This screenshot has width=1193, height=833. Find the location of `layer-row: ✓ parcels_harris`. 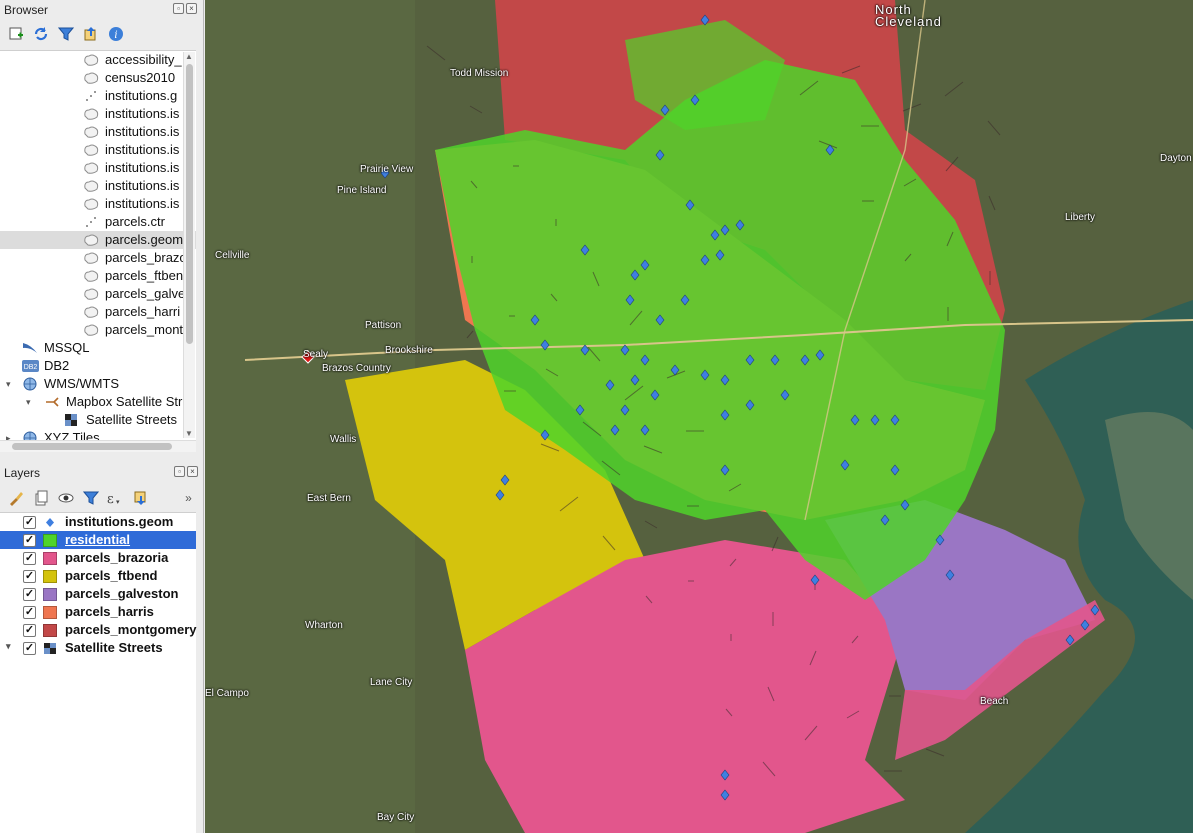

layer-row: ✓ parcels_harris is located at coordinates (98, 612).